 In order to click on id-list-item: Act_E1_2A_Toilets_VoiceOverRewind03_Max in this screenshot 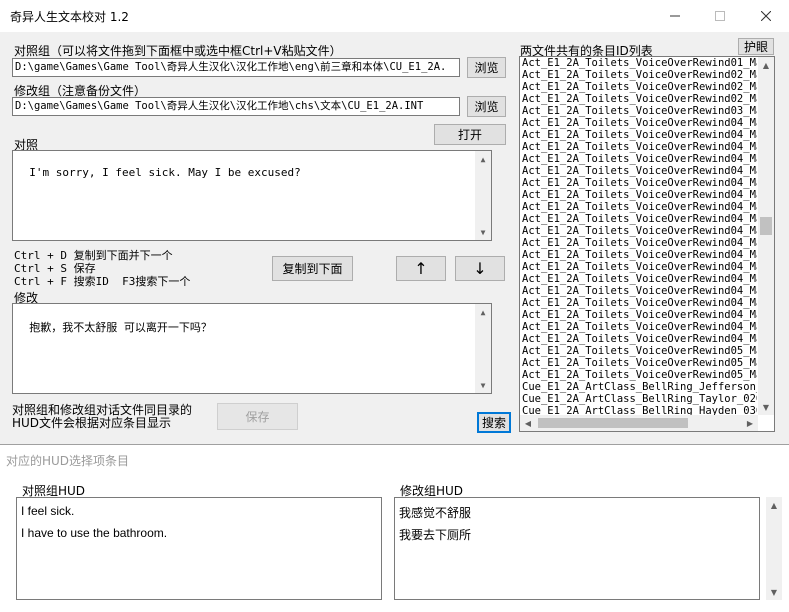, I will do `click(638, 111)`.